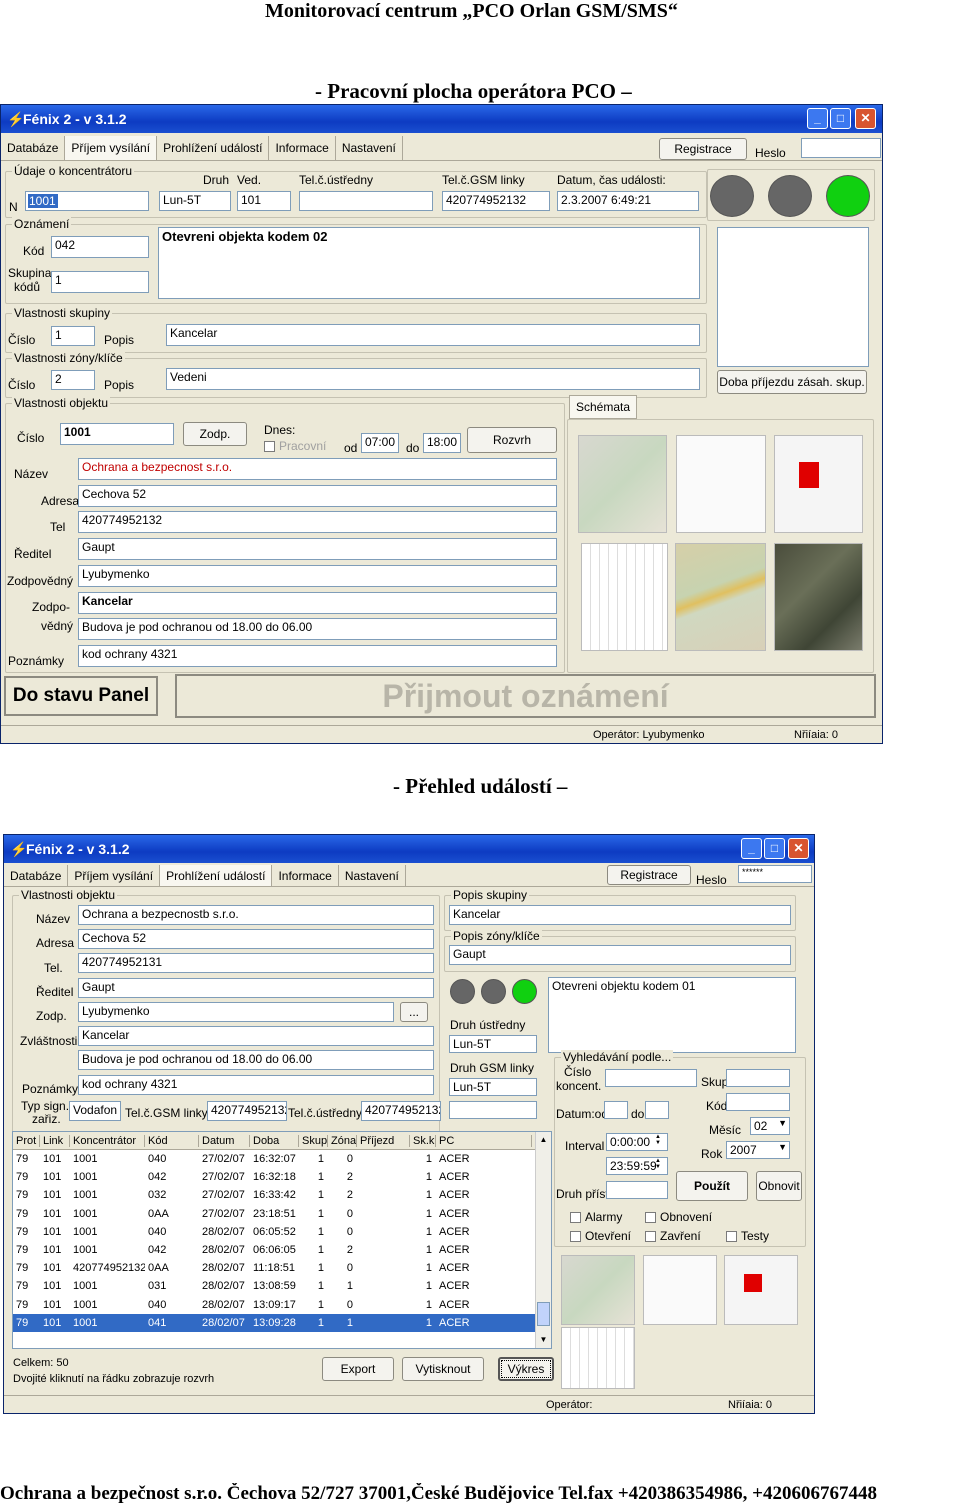 This screenshot has width=960, height=1507. What do you see at coordinates (673, 1236) in the screenshot?
I see `chk-zavreni: Zavření` at bounding box center [673, 1236].